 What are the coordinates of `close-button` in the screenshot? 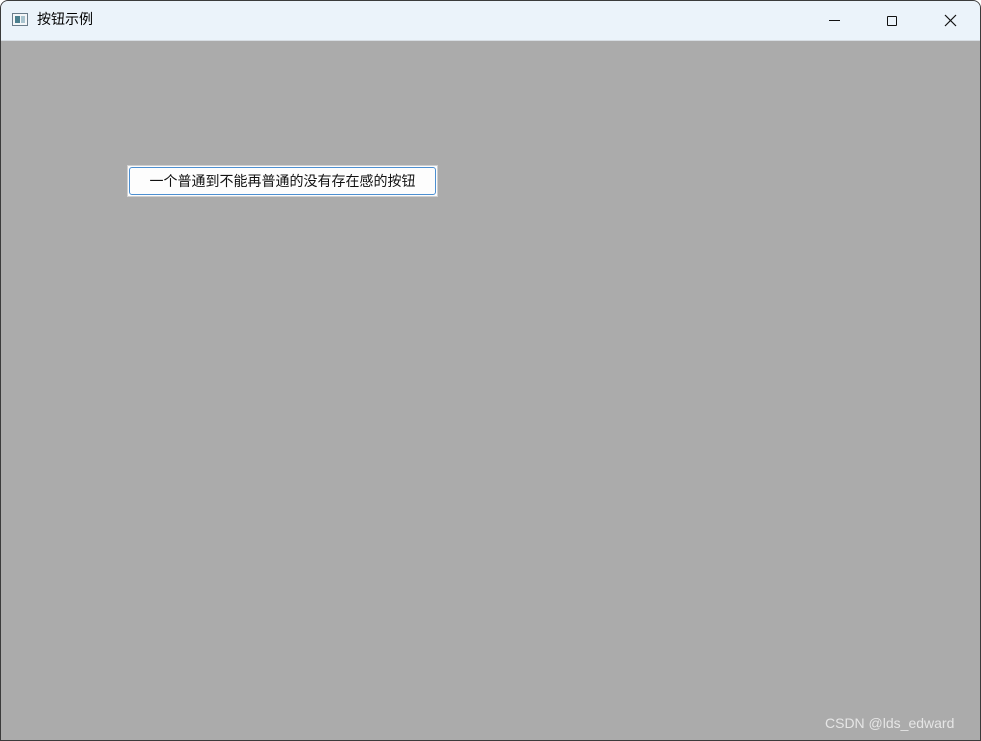 It's located at (950, 20).